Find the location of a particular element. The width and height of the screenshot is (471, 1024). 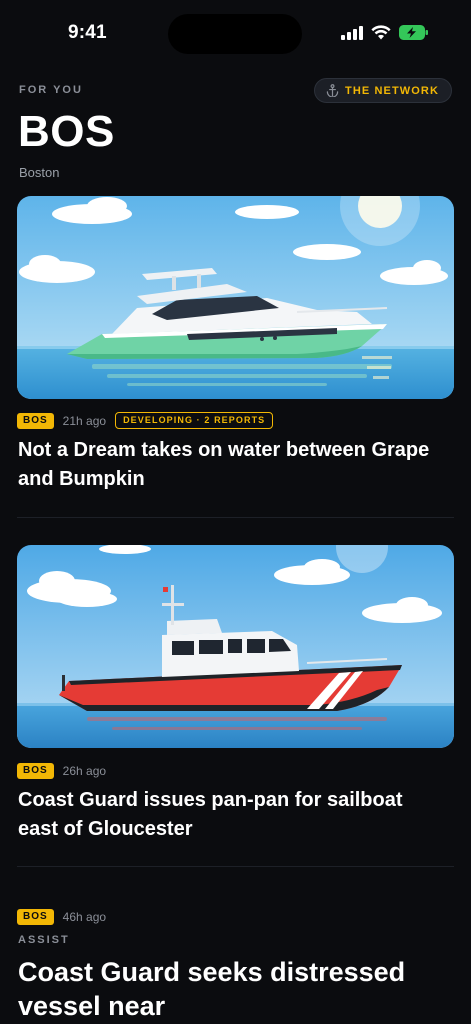

status-time: 9:41 is located at coordinates (87, 32).